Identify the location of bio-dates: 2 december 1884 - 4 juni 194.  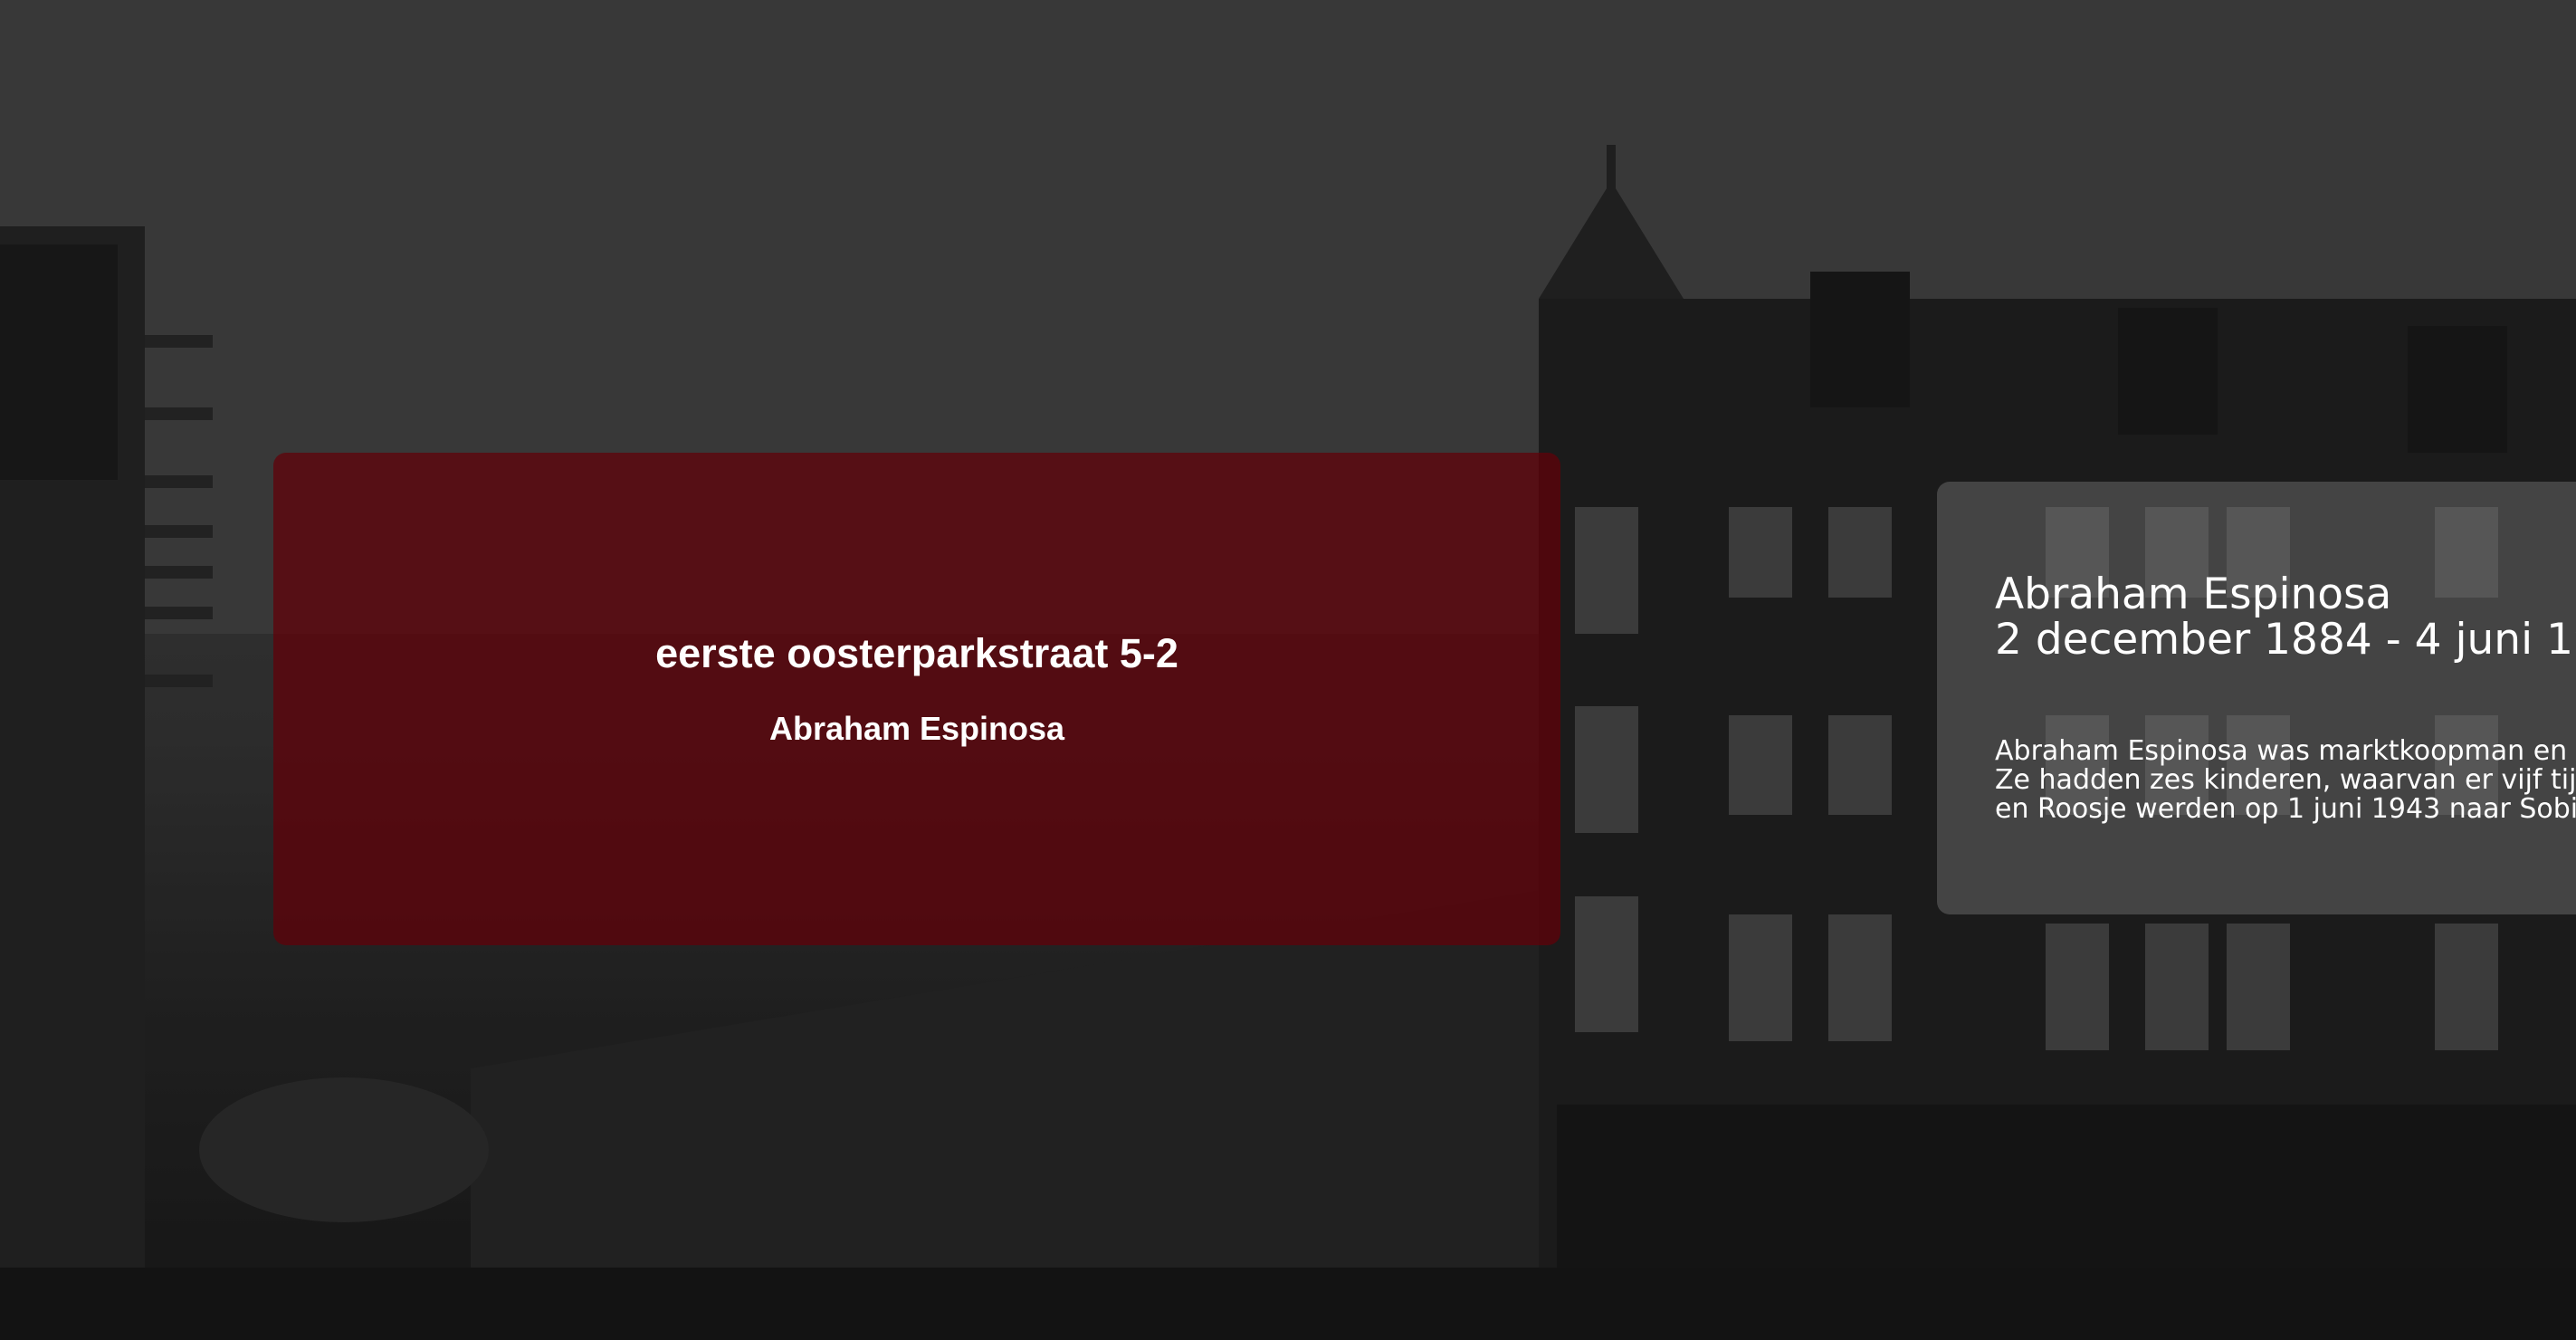
(2286, 640).